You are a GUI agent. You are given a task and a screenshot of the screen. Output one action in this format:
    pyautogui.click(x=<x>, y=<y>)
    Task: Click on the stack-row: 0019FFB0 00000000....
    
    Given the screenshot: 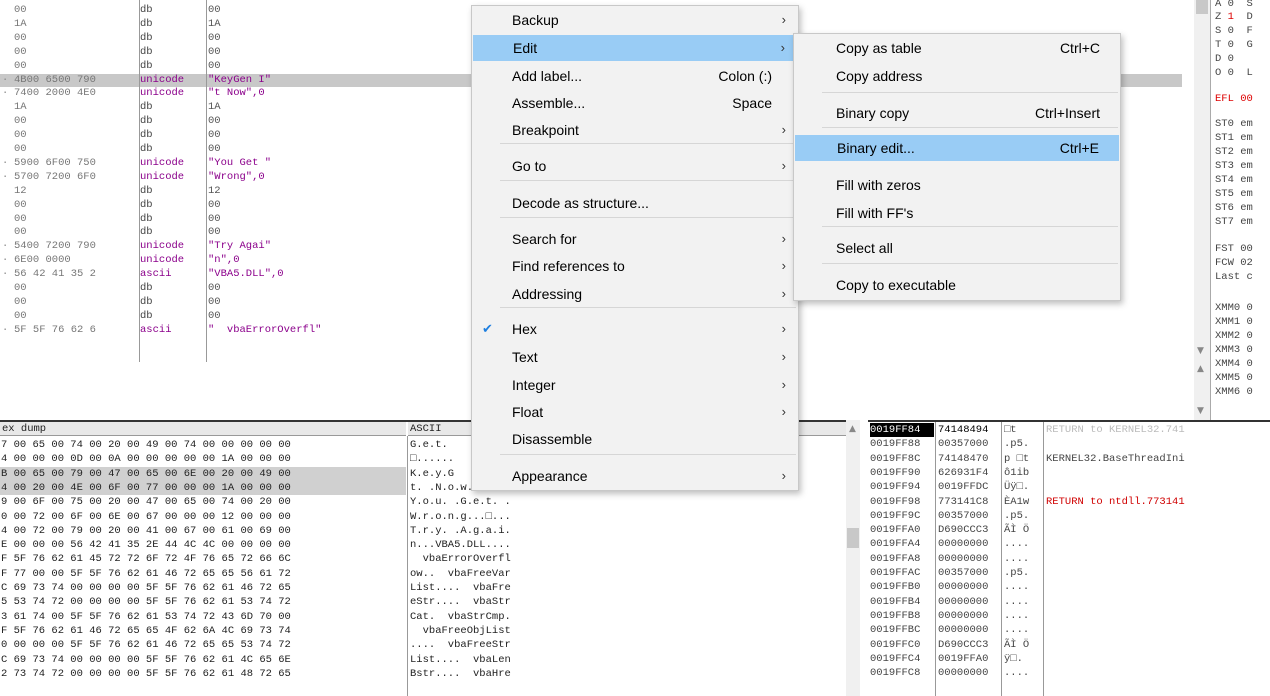 What is the action you would take?
    pyautogui.click(x=1069, y=587)
    